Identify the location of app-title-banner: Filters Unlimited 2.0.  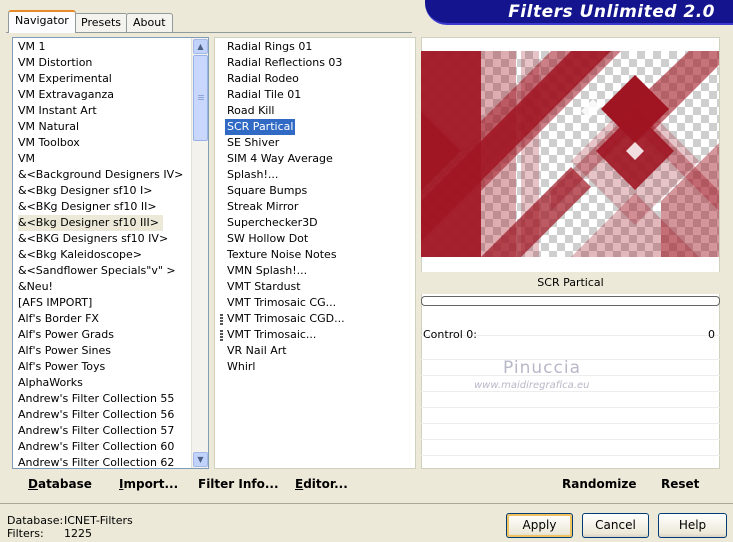
(579, 12).